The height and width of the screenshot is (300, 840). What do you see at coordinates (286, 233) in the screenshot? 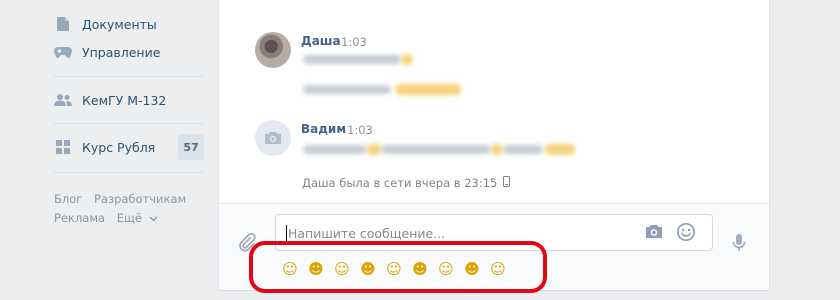
I see `text-caret` at bounding box center [286, 233].